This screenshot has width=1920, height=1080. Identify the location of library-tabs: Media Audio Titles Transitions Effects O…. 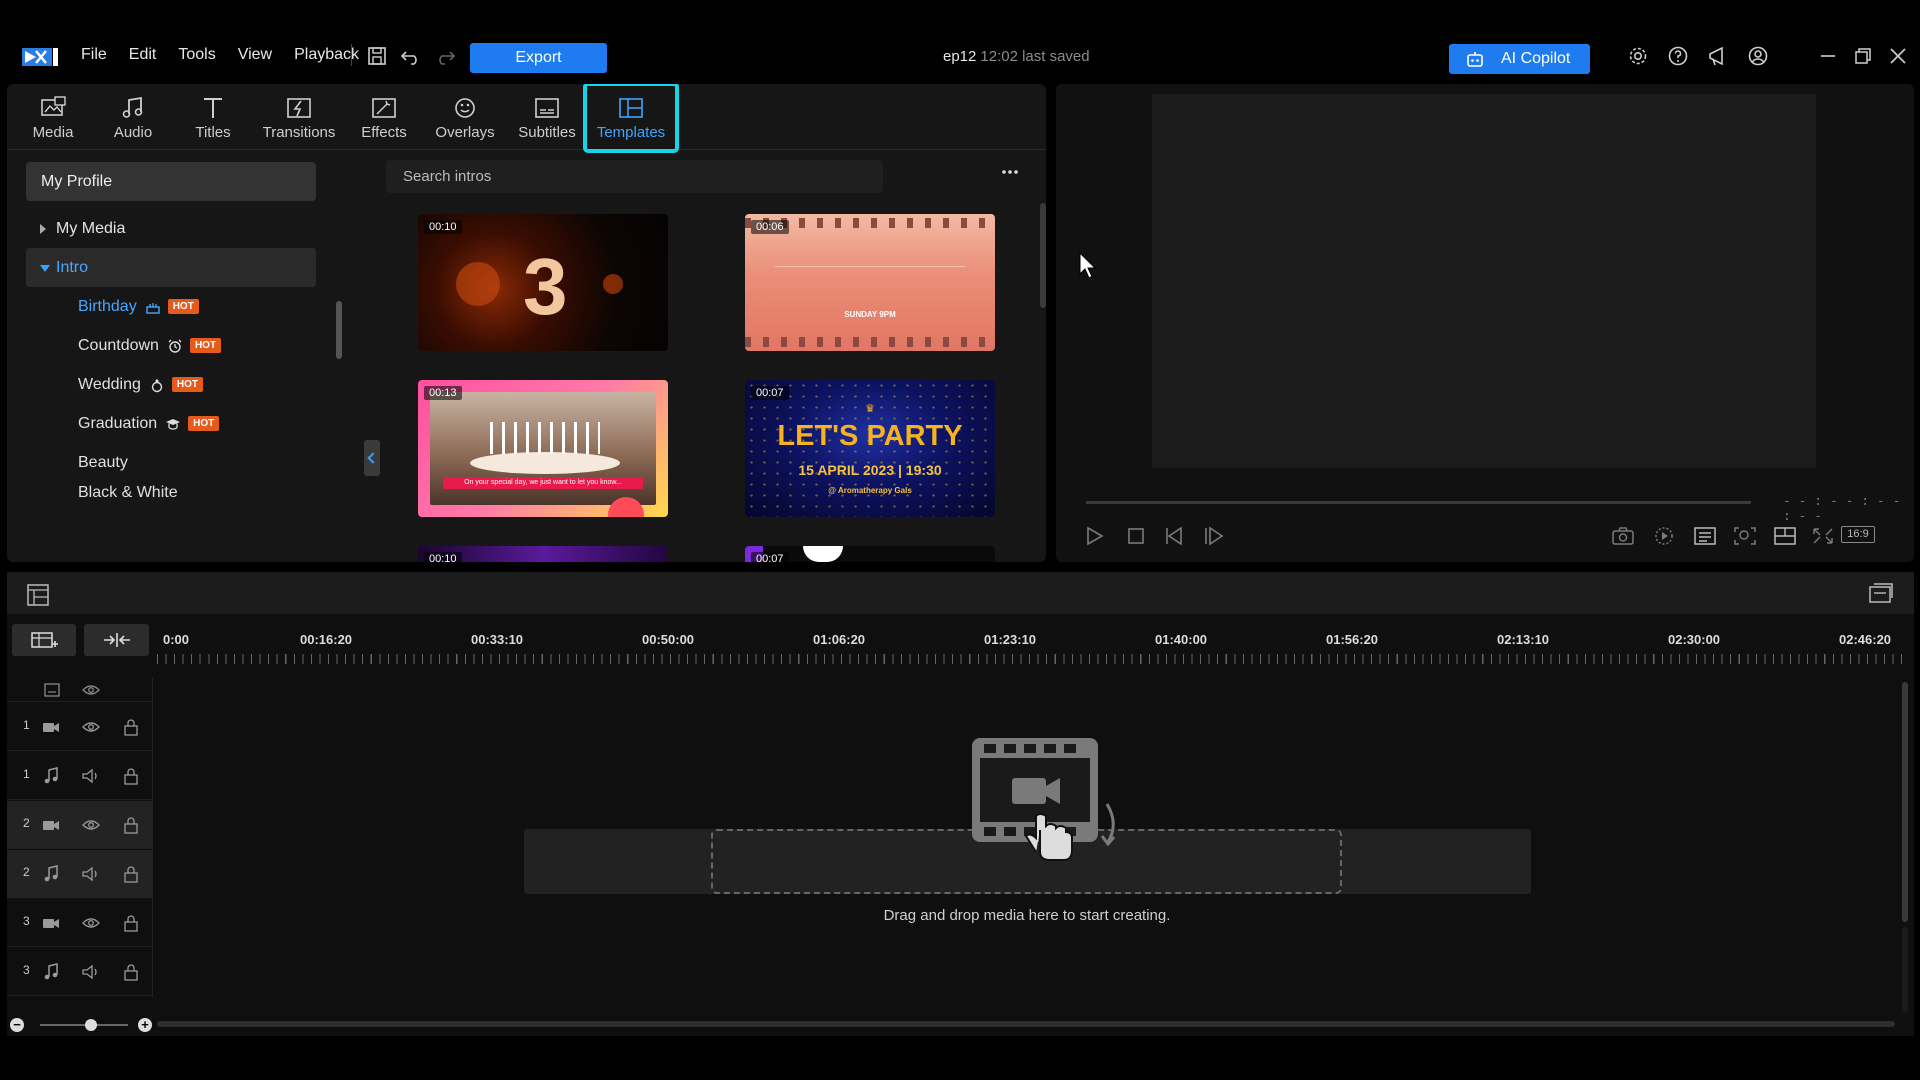
(526, 118).